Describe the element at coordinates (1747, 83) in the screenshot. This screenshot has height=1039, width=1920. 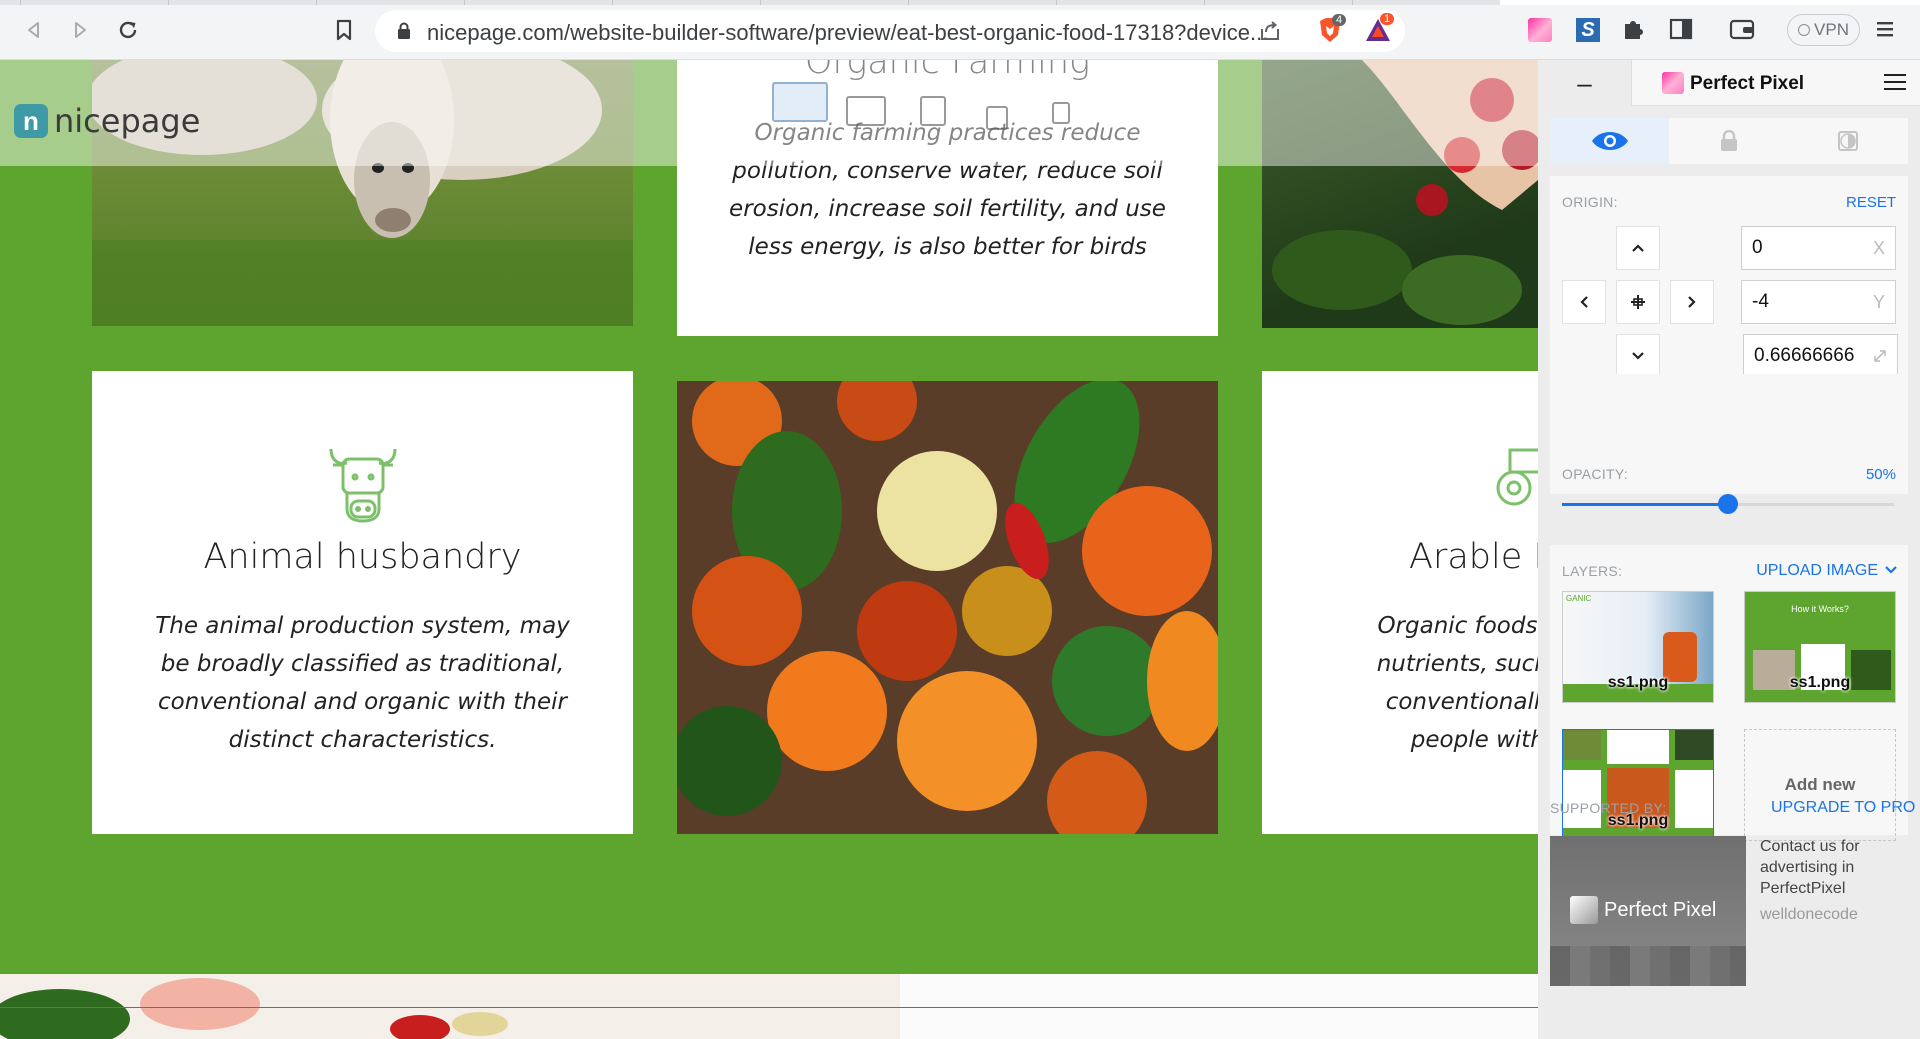
I see `panel-title: Perfect Pixel` at that location.